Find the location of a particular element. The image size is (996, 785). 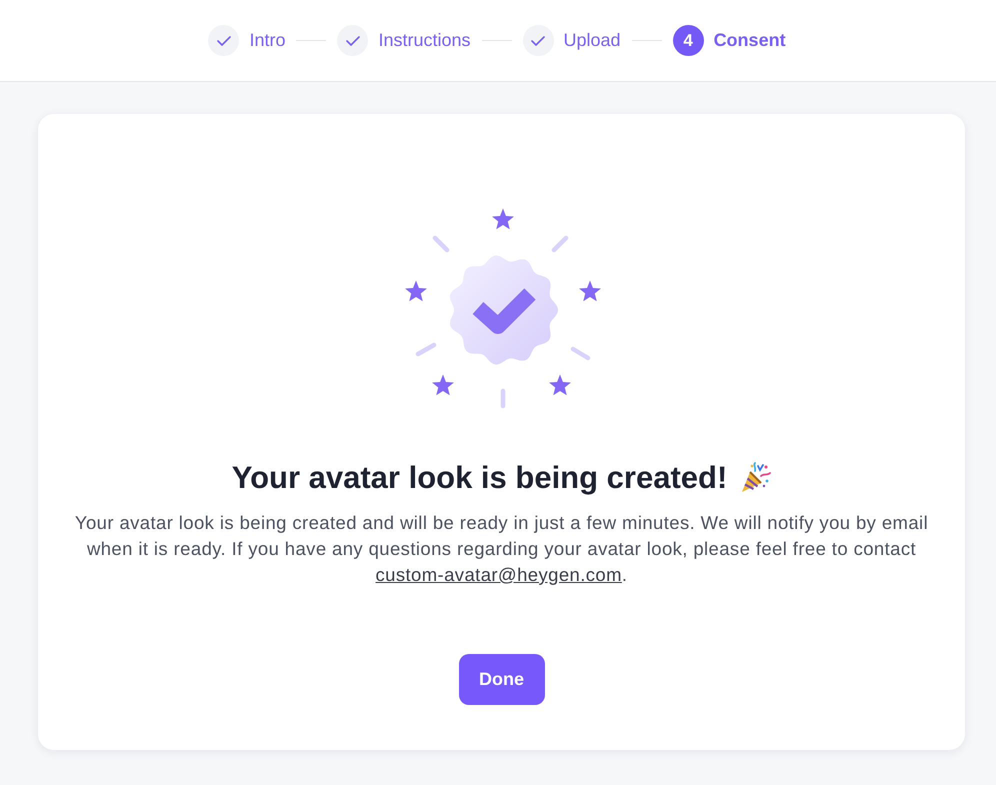

success-title: Your avatar look is being created! is located at coordinates (480, 478).